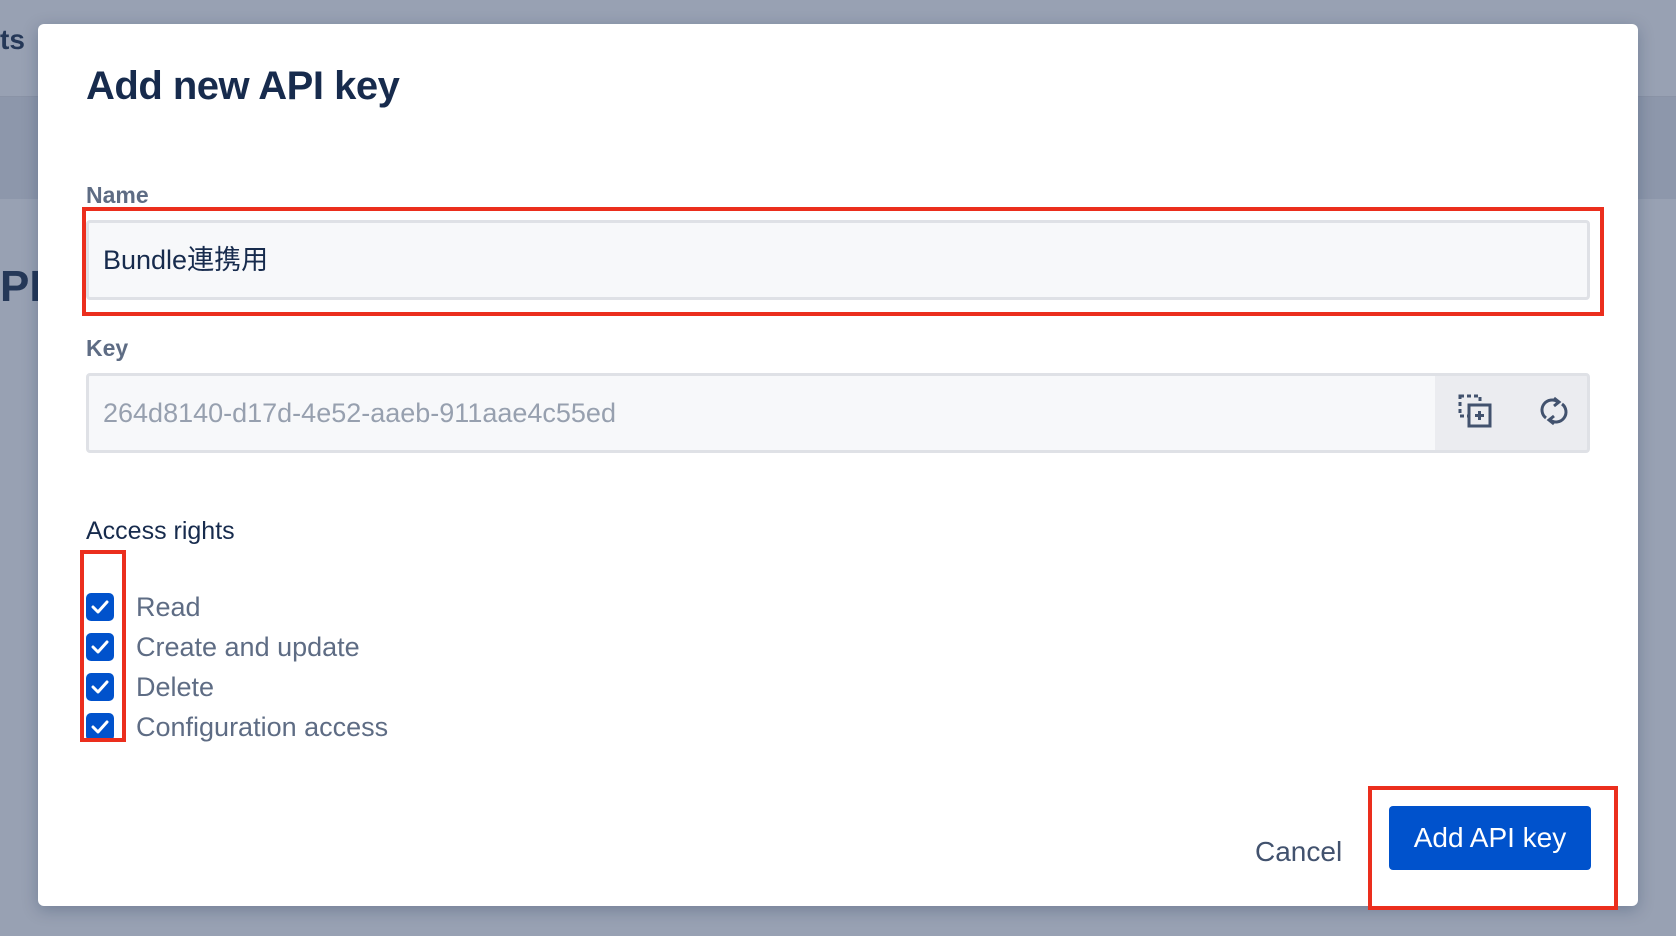 This screenshot has height=936, width=1676. What do you see at coordinates (168, 606) in the screenshot?
I see `read-label: Read` at bounding box center [168, 606].